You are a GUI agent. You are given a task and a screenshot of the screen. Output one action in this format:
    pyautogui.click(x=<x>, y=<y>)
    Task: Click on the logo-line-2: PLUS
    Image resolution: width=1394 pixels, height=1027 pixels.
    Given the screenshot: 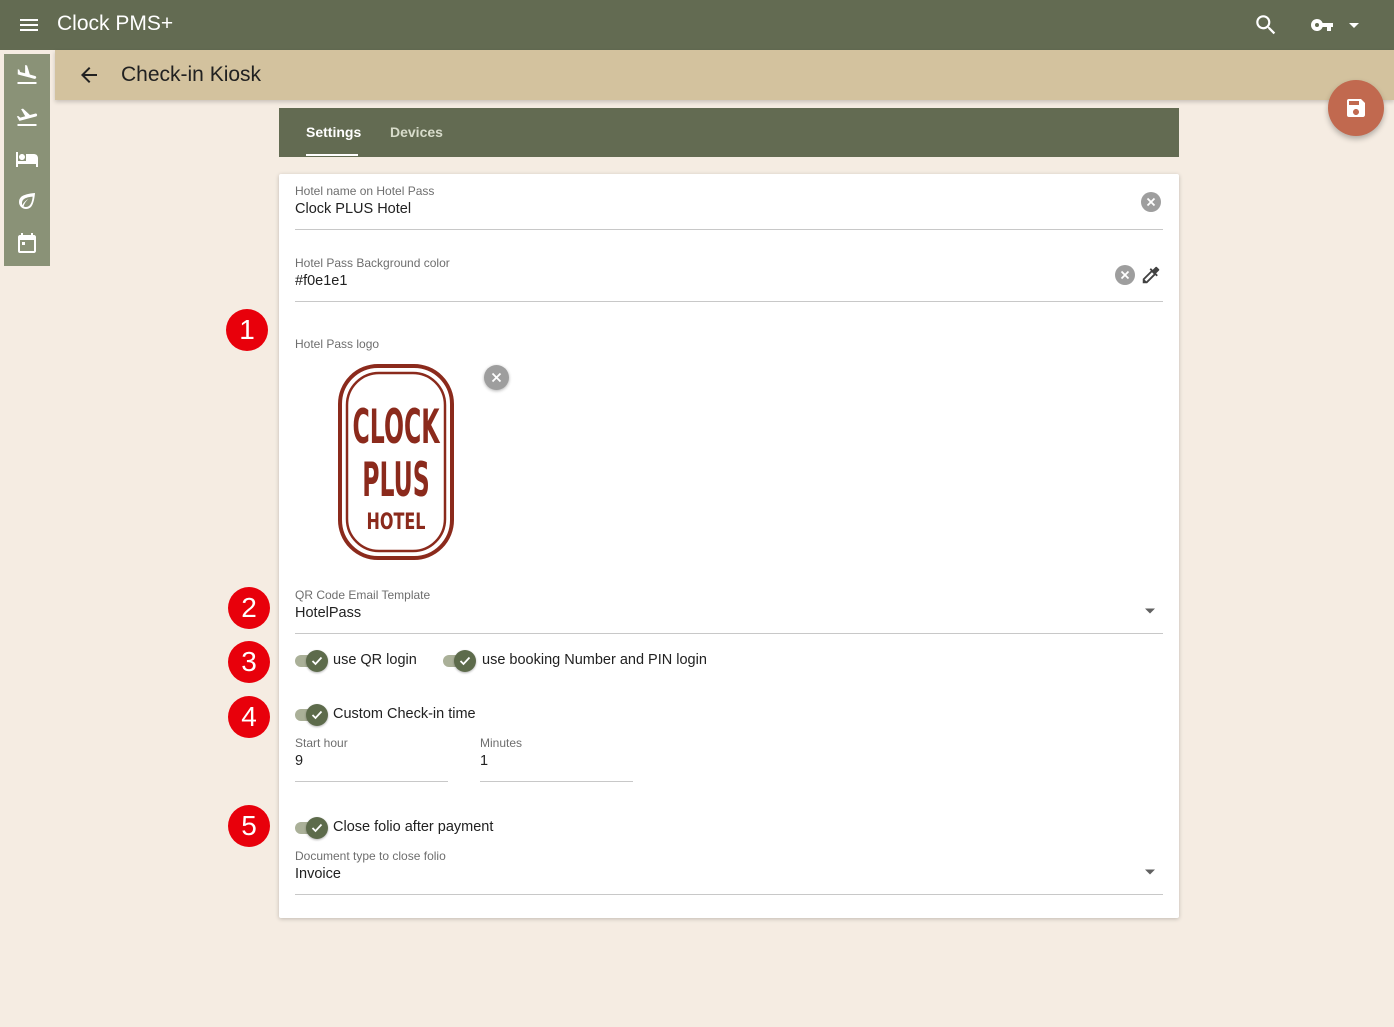 What is the action you would take?
    pyautogui.click(x=396, y=480)
    